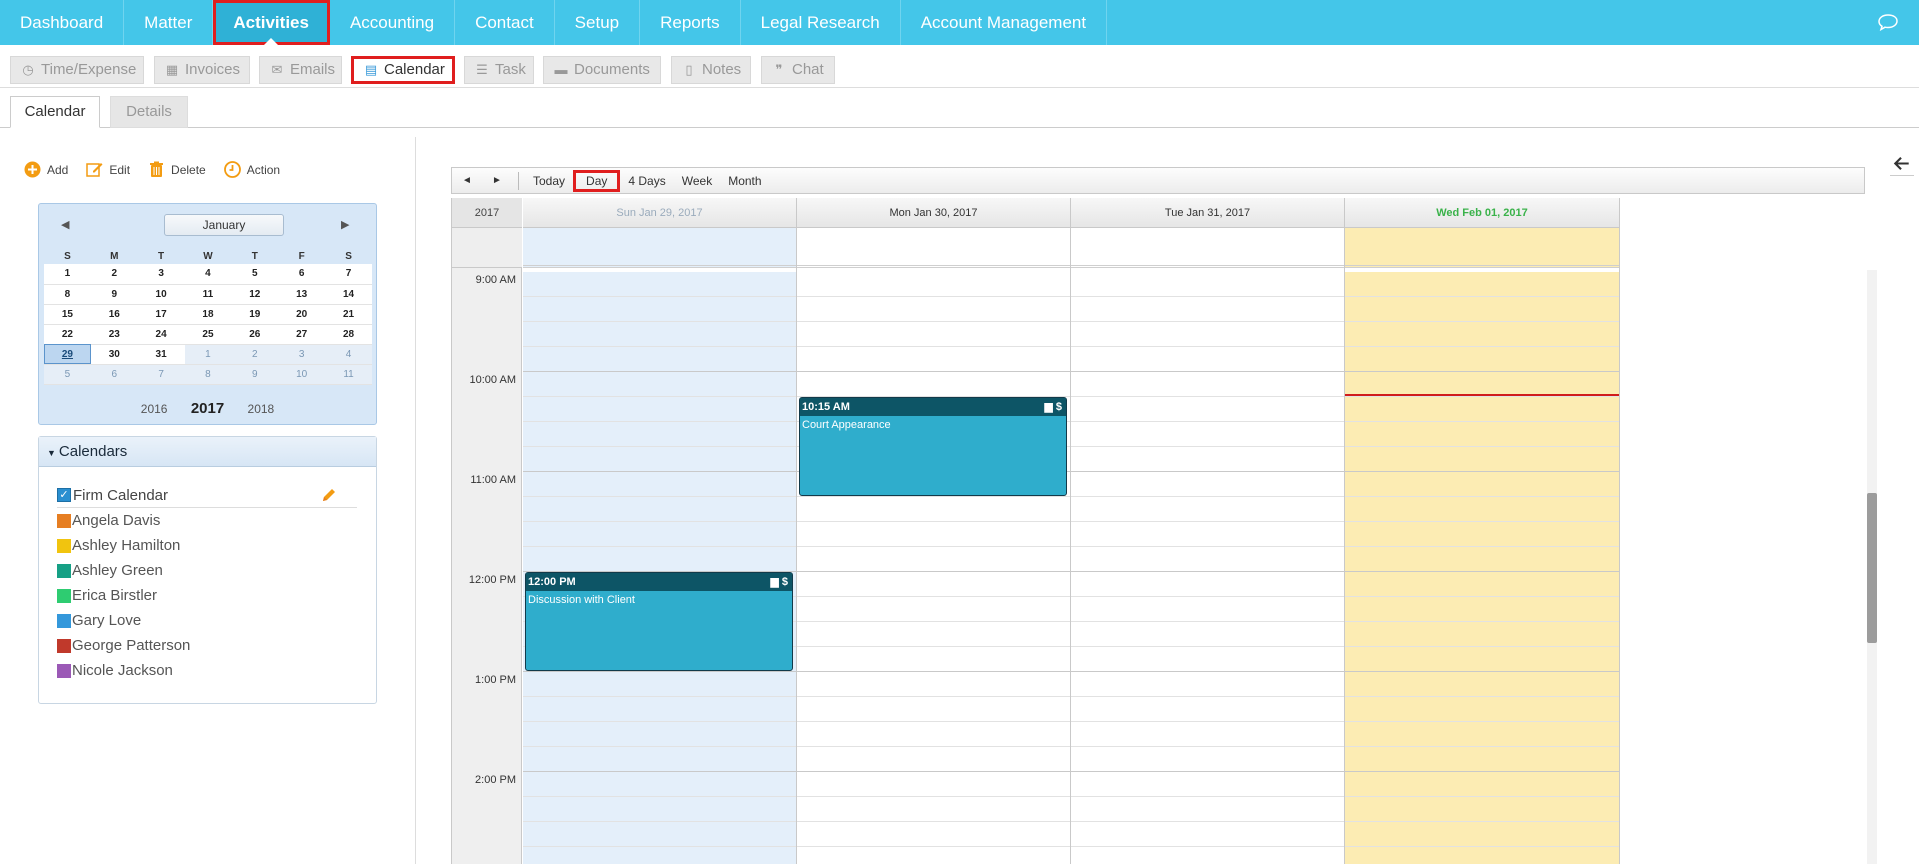  What do you see at coordinates (255, 314) in the screenshot?
I see `mini-calendar-day: 19` at bounding box center [255, 314].